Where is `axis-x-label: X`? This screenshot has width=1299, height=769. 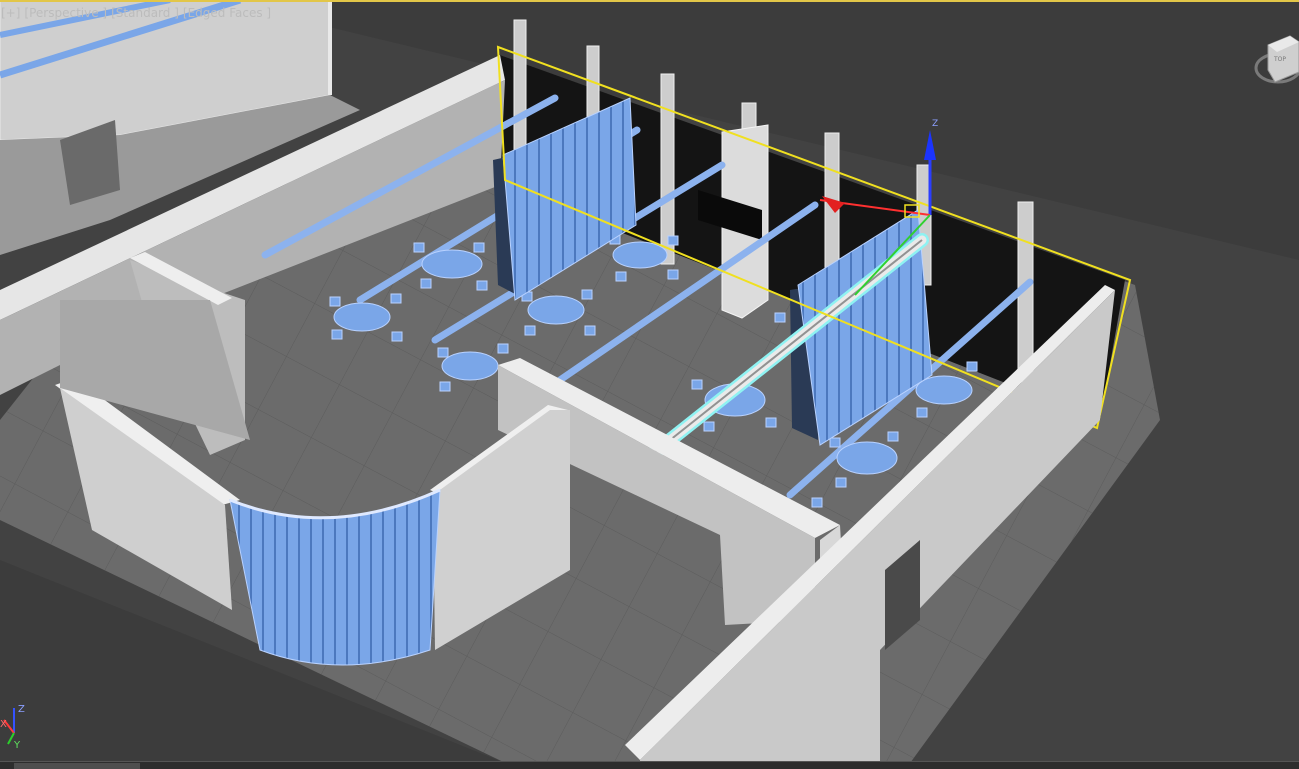 axis-x-label: X is located at coordinates (3, 724).